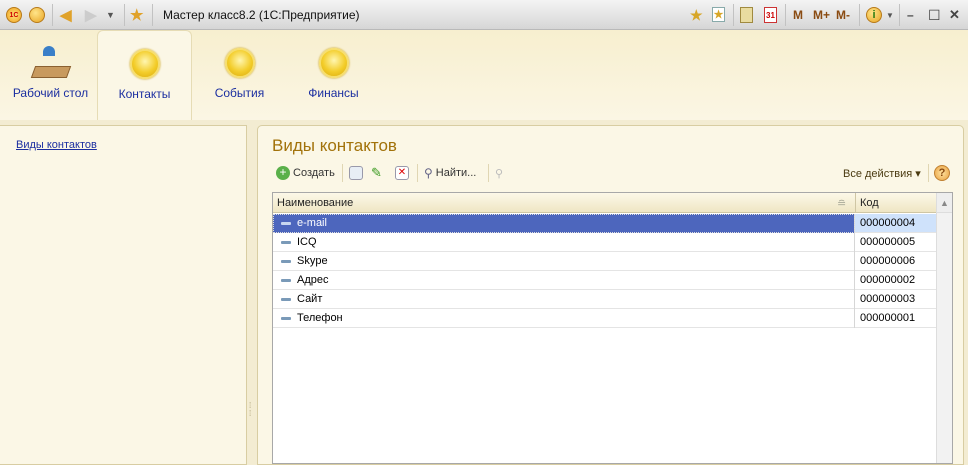  What do you see at coordinates (315, 203) in the screenshot?
I see `column-header-name: Наименование` at bounding box center [315, 203].